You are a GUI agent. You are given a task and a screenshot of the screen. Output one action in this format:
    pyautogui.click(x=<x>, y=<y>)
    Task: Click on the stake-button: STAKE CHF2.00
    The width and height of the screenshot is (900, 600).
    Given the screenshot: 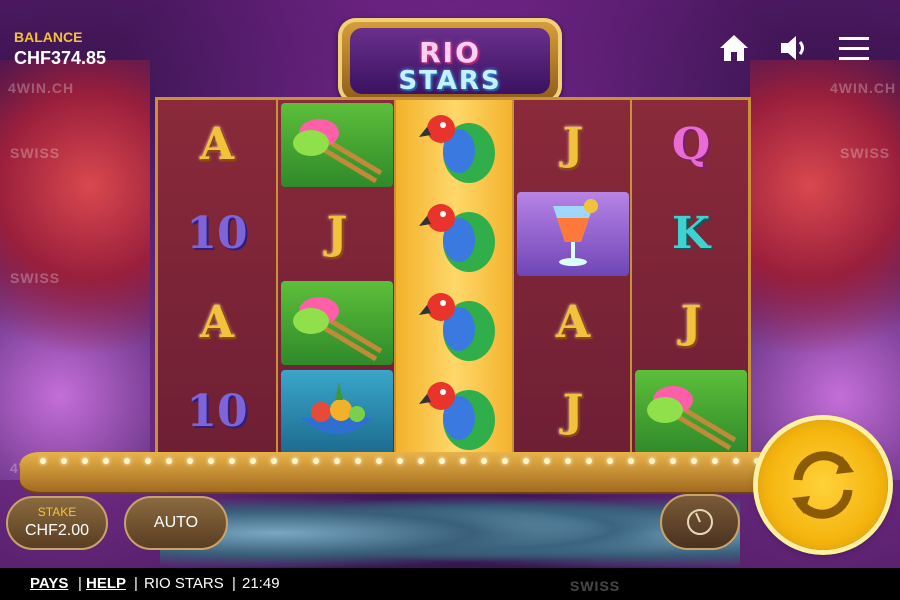 What is the action you would take?
    pyautogui.click(x=57, y=523)
    